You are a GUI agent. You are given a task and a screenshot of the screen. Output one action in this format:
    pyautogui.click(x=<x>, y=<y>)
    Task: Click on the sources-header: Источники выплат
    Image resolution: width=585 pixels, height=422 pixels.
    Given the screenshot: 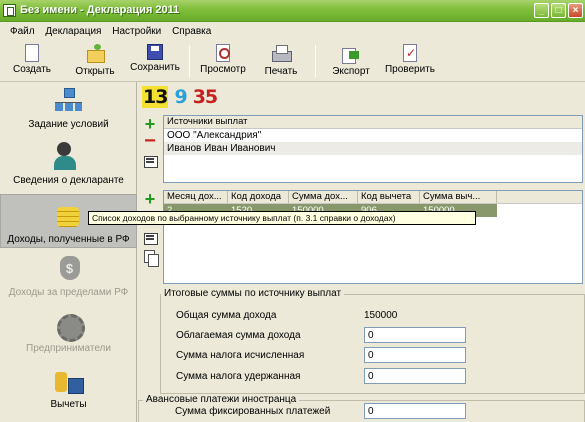 What is the action you would take?
    pyautogui.click(x=373, y=122)
    